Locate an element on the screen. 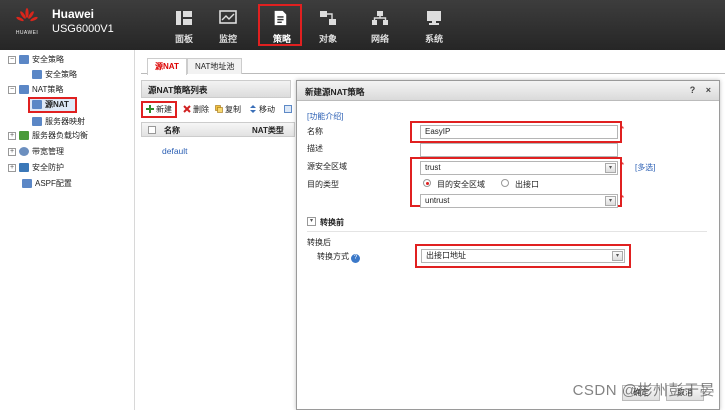  dest-zone-radio is located at coordinates (427, 183).